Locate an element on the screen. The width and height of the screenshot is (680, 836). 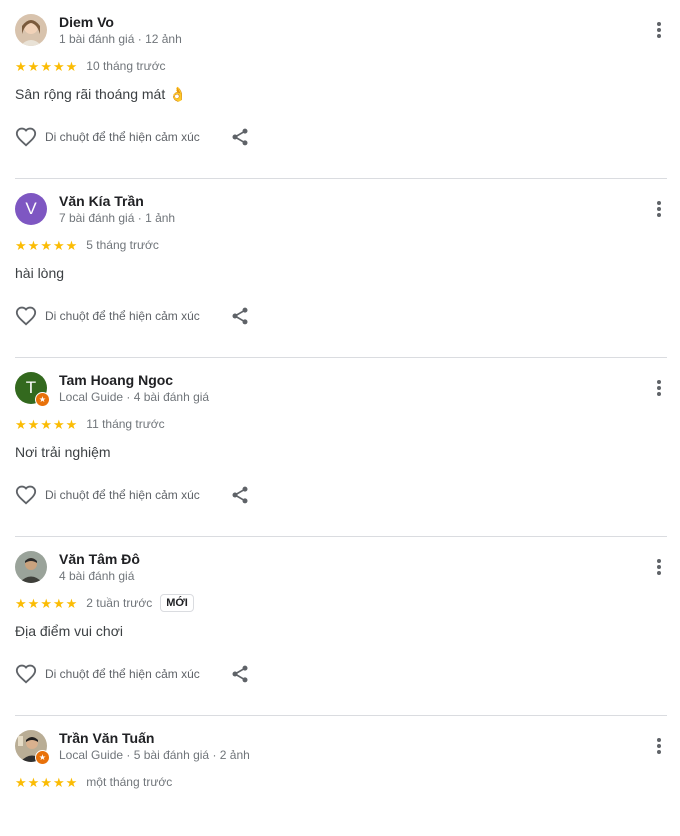
review-time: một tháng trước is located at coordinates (129, 782).